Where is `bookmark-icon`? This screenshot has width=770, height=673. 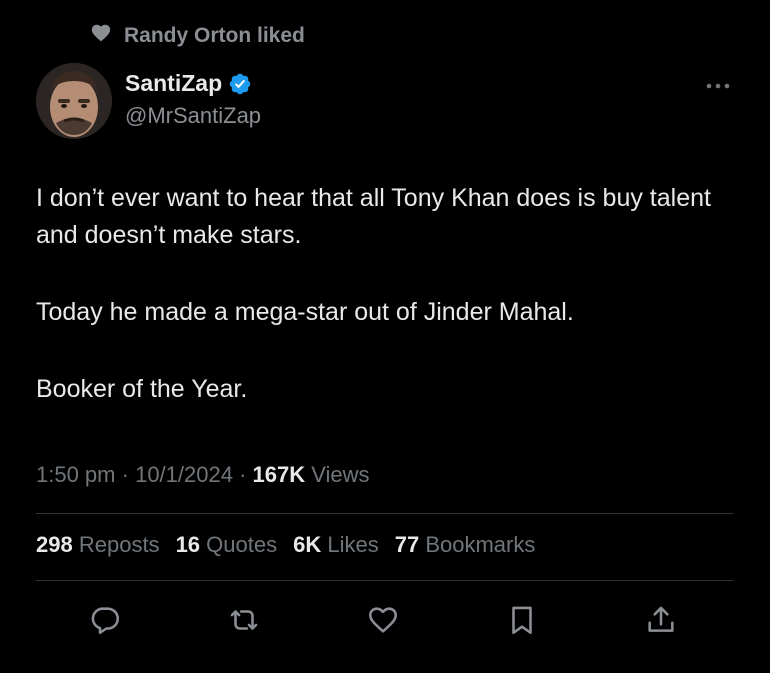
bookmark-icon is located at coordinates (522, 620).